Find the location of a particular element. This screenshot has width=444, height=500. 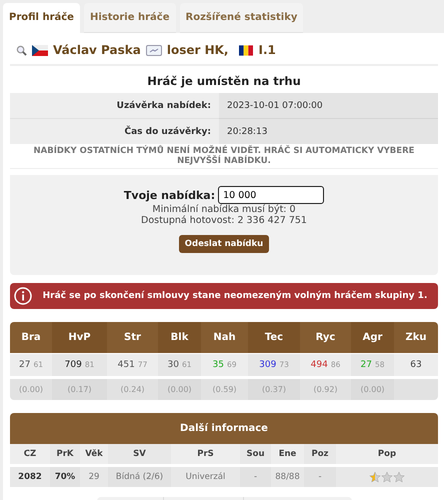

field-value: 20:28:13 is located at coordinates (328, 131).